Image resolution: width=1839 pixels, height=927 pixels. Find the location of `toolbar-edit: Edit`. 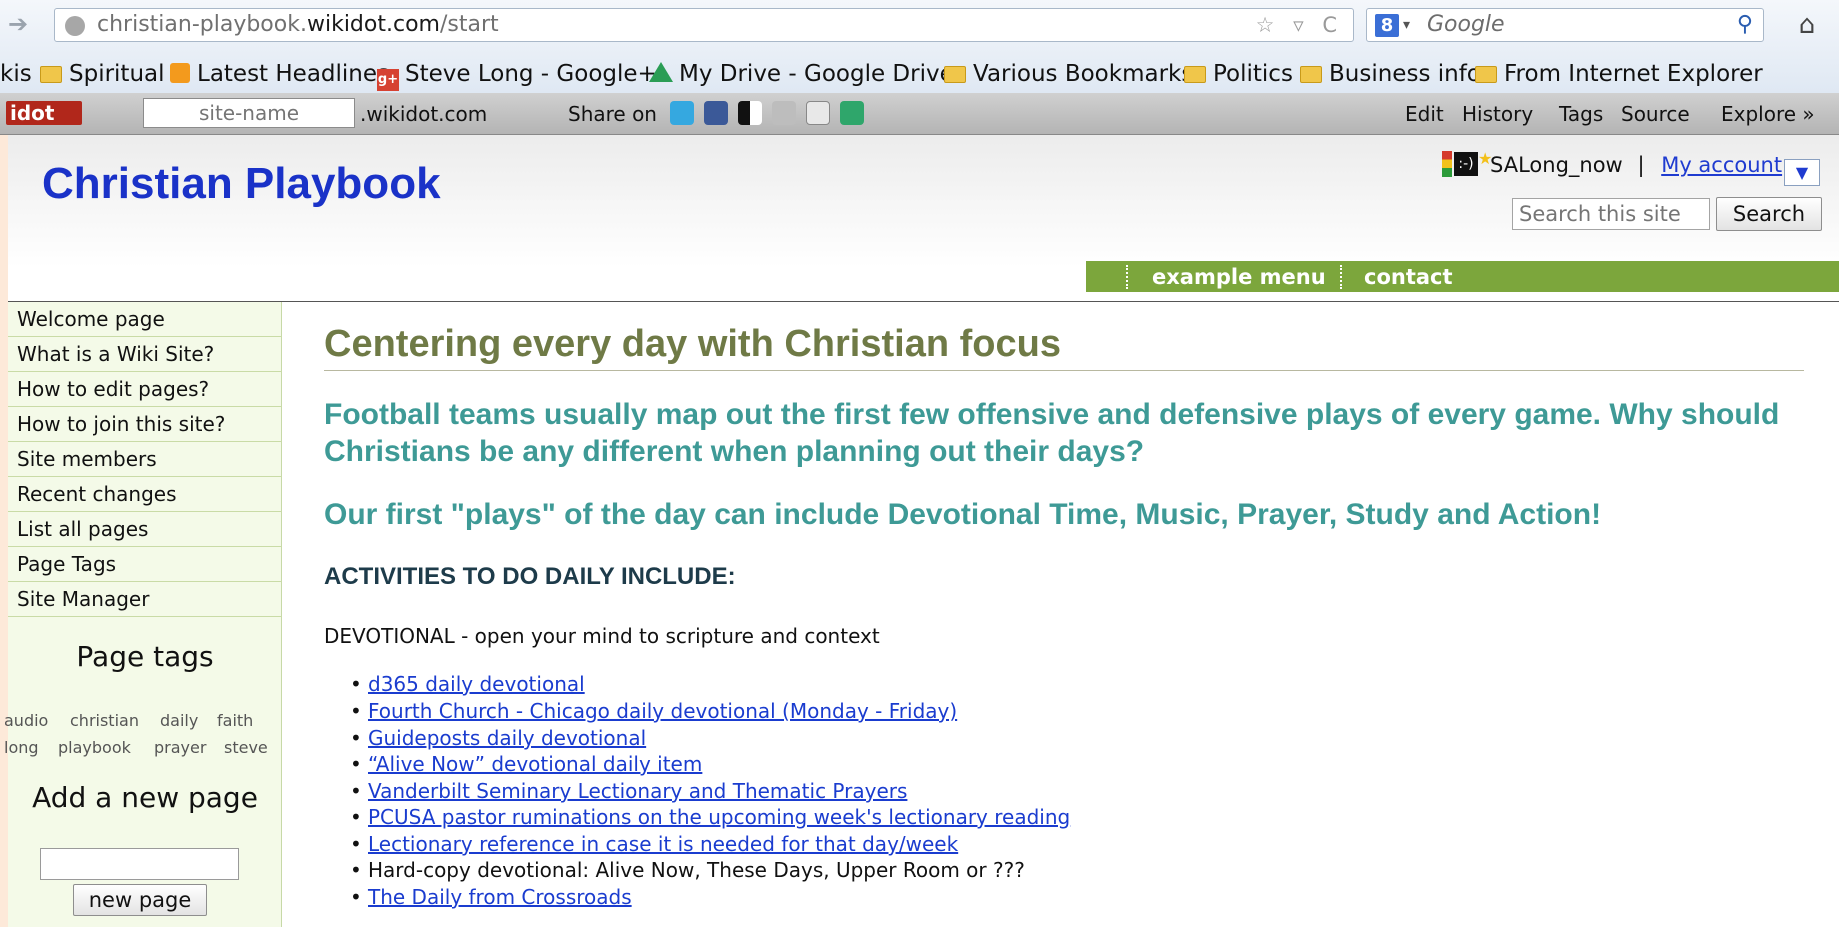

toolbar-edit: Edit is located at coordinates (1424, 114).